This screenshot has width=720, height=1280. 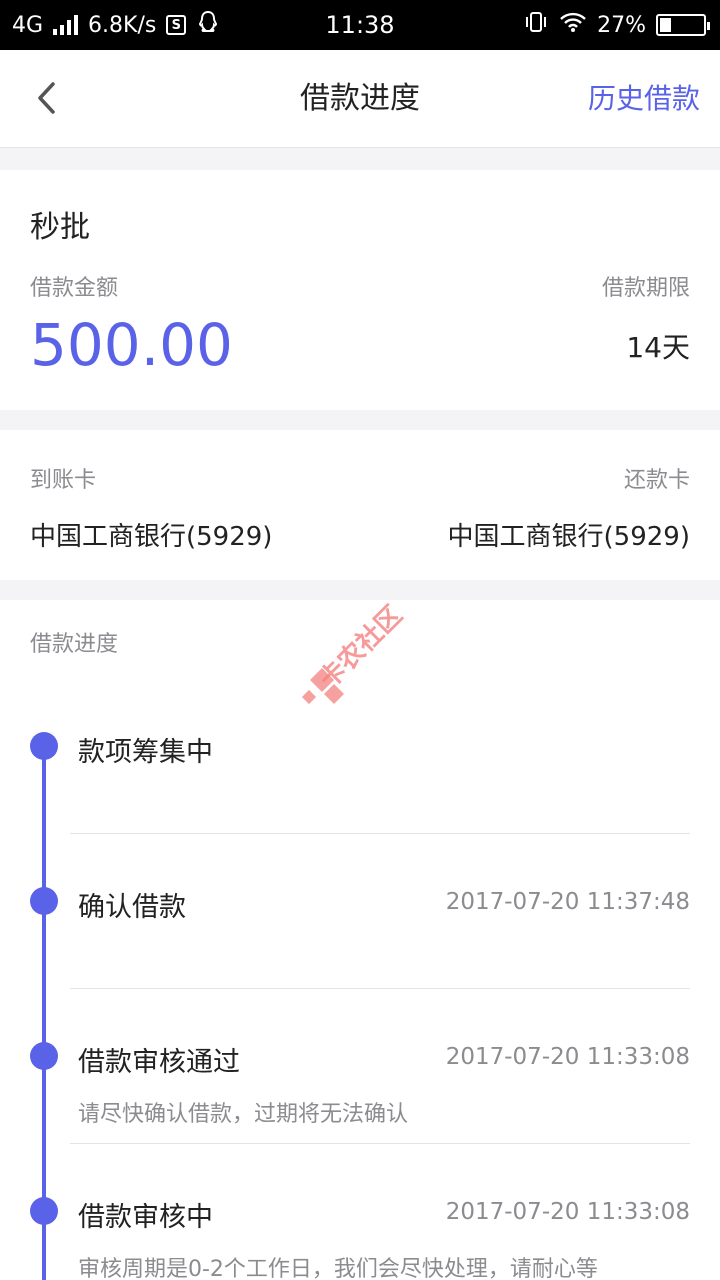 What do you see at coordinates (658, 347) in the screenshot?
I see `loan-term: 14天` at bounding box center [658, 347].